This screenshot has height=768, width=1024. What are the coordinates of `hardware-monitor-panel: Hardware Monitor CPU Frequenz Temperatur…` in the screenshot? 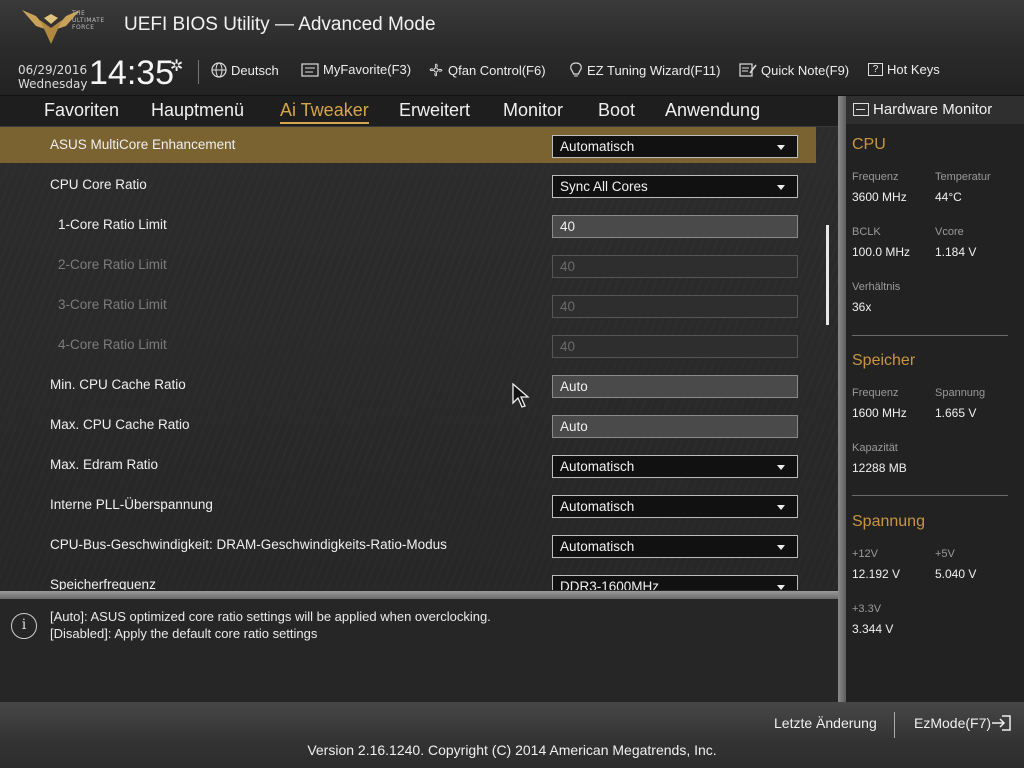 It's located at (935, 399).